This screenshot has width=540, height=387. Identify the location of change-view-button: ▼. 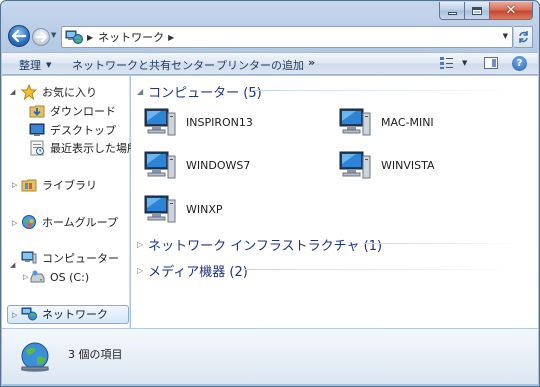
(453, 63).